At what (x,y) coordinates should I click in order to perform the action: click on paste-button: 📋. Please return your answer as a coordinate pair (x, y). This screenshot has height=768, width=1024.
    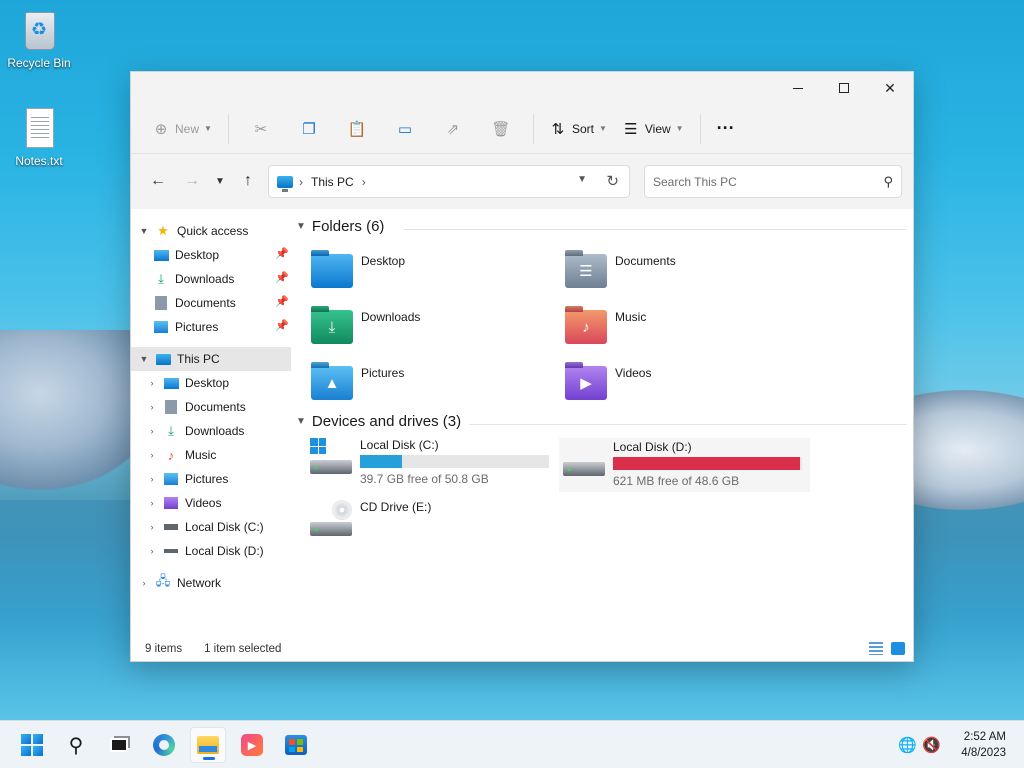
    Looking at the image, I should click on (357, 129).